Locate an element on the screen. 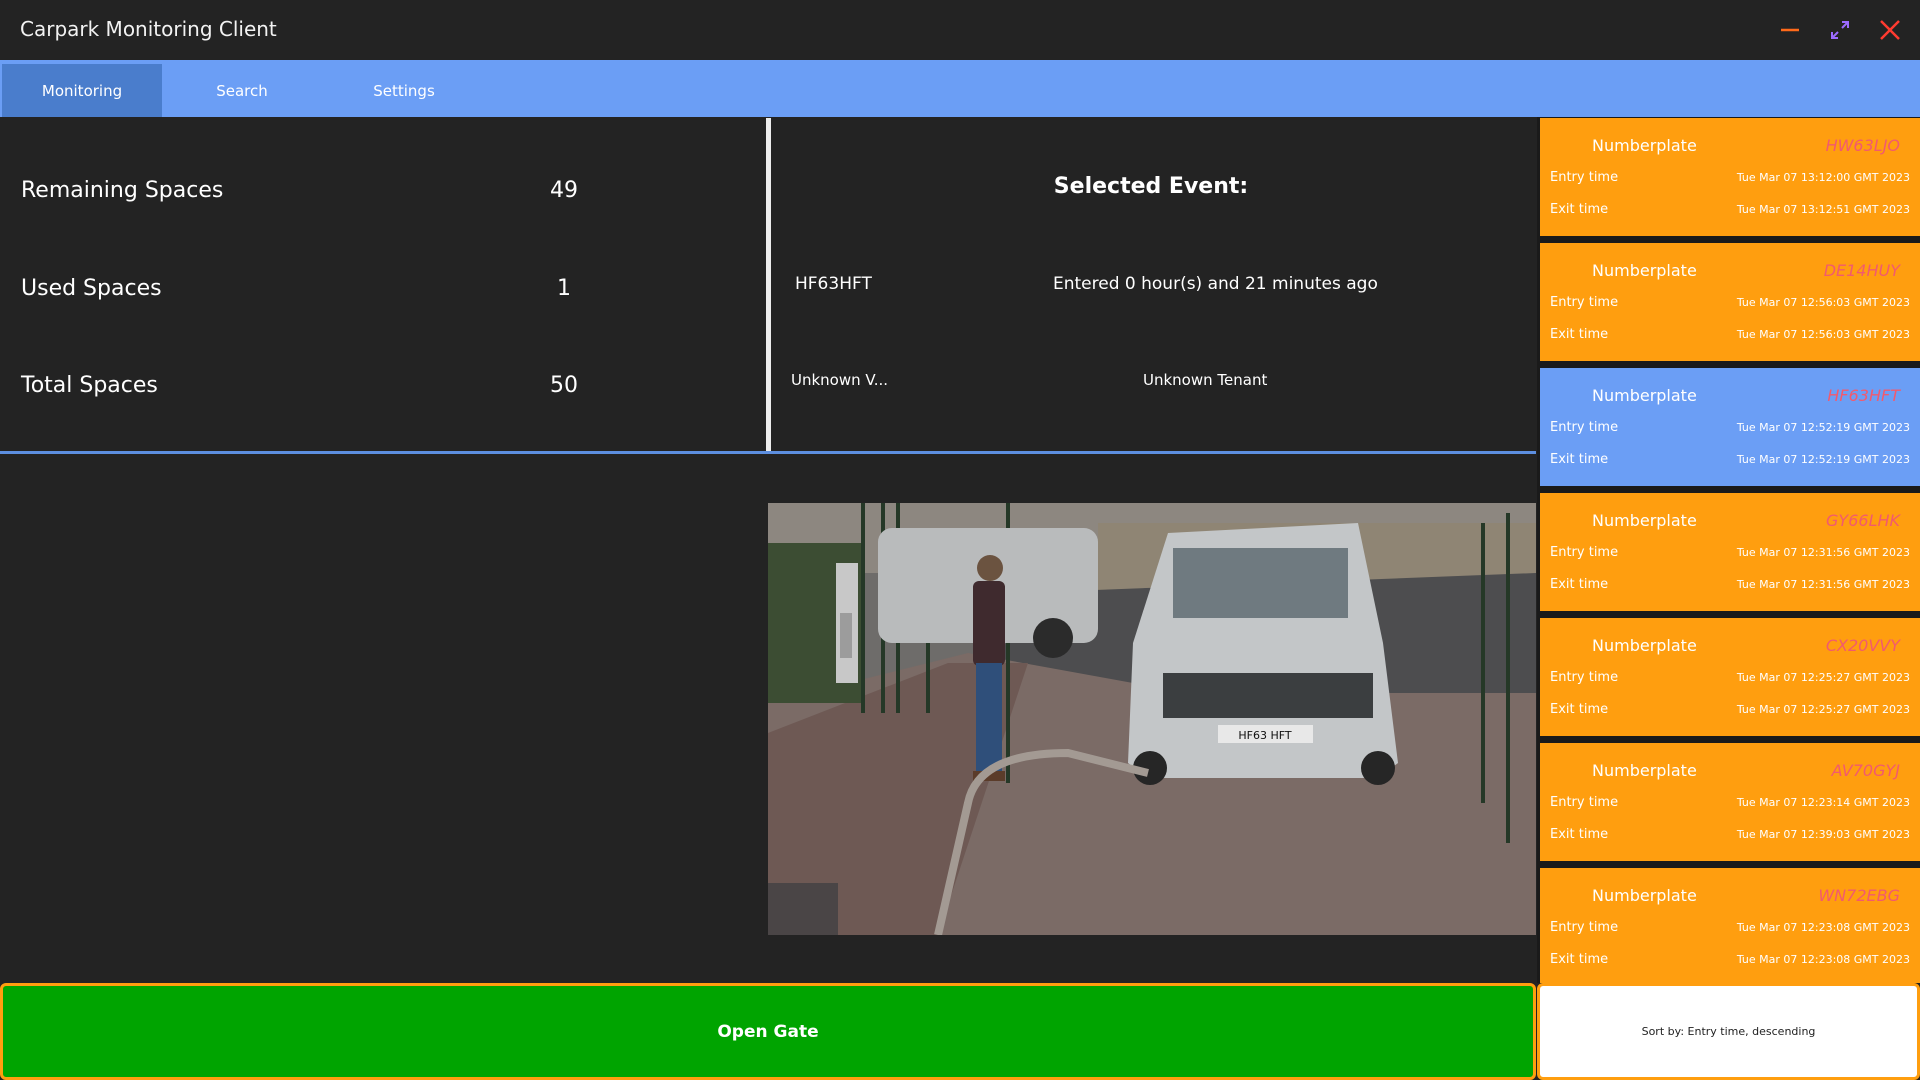  exit-time-value: Tue Mar 07 13:12:51 GMT 2023 is located at coordinates (1823, 209).